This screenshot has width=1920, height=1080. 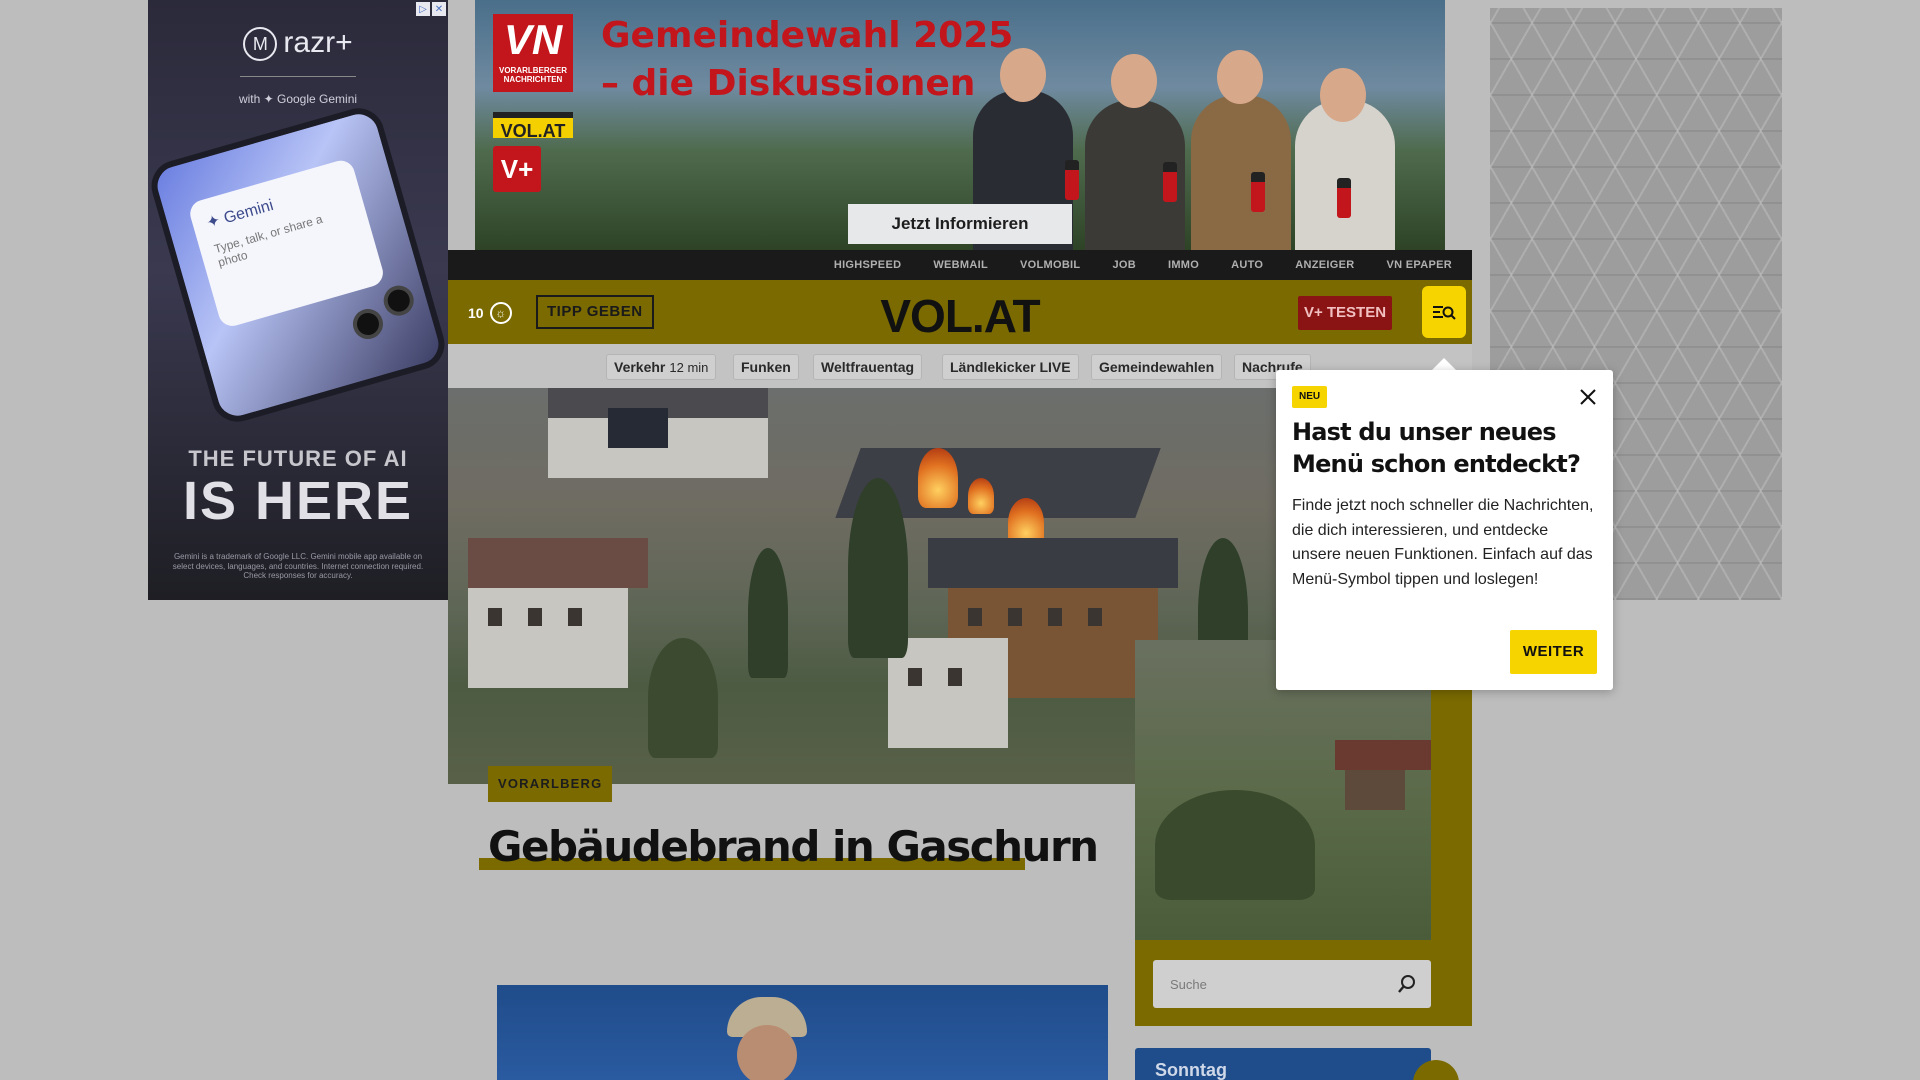 I want to click on motorola-logo-icon: M, so click(x=260, y=44).